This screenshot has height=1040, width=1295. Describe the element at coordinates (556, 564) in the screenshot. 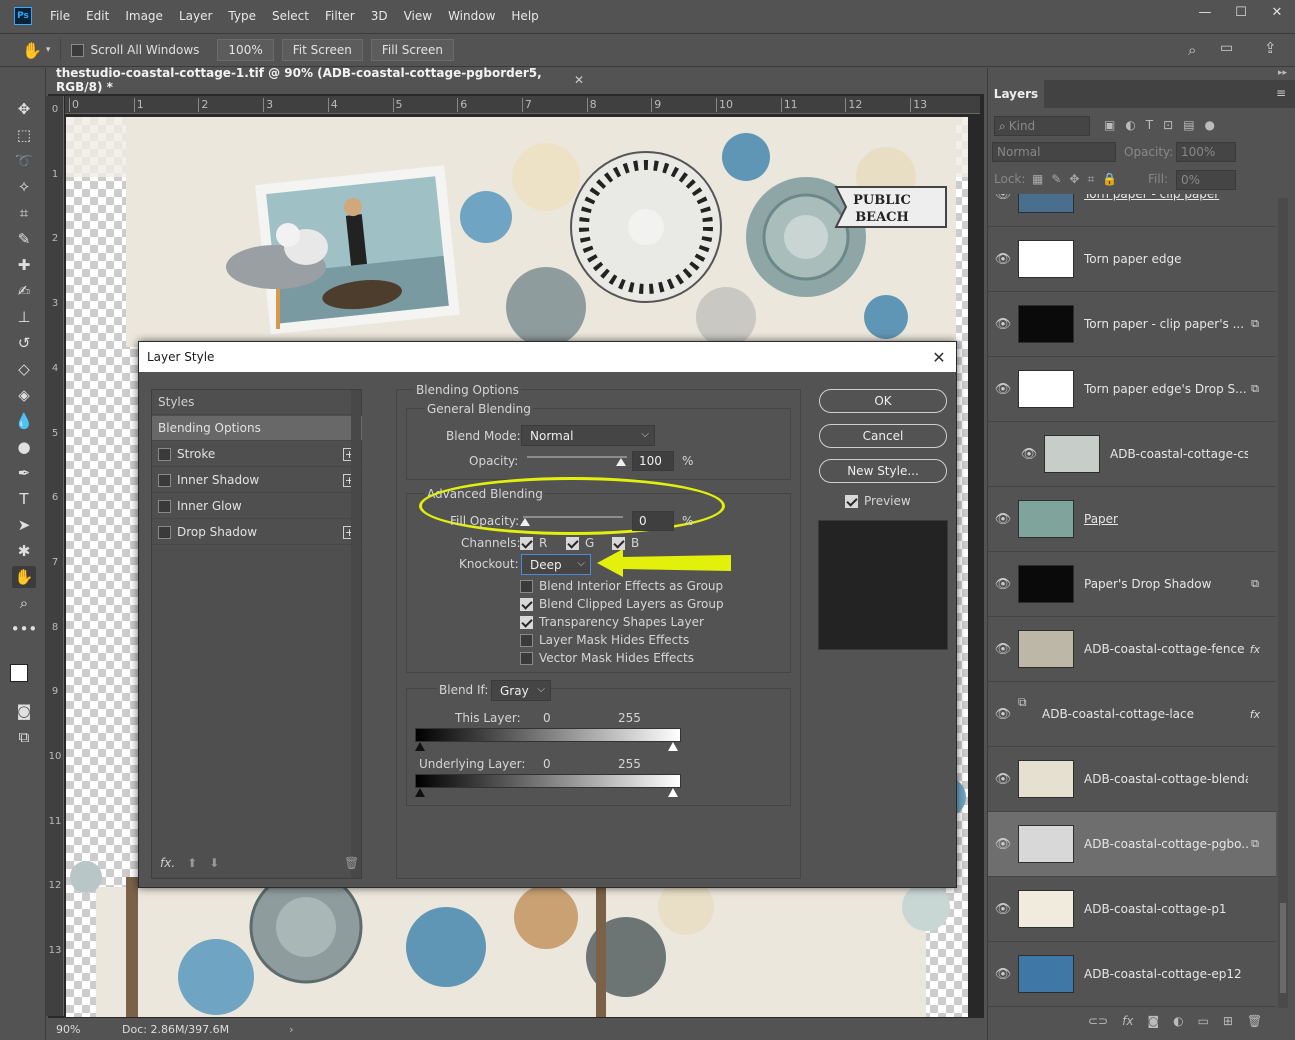

I see `knockout-select: Deep ⌵` at that location.